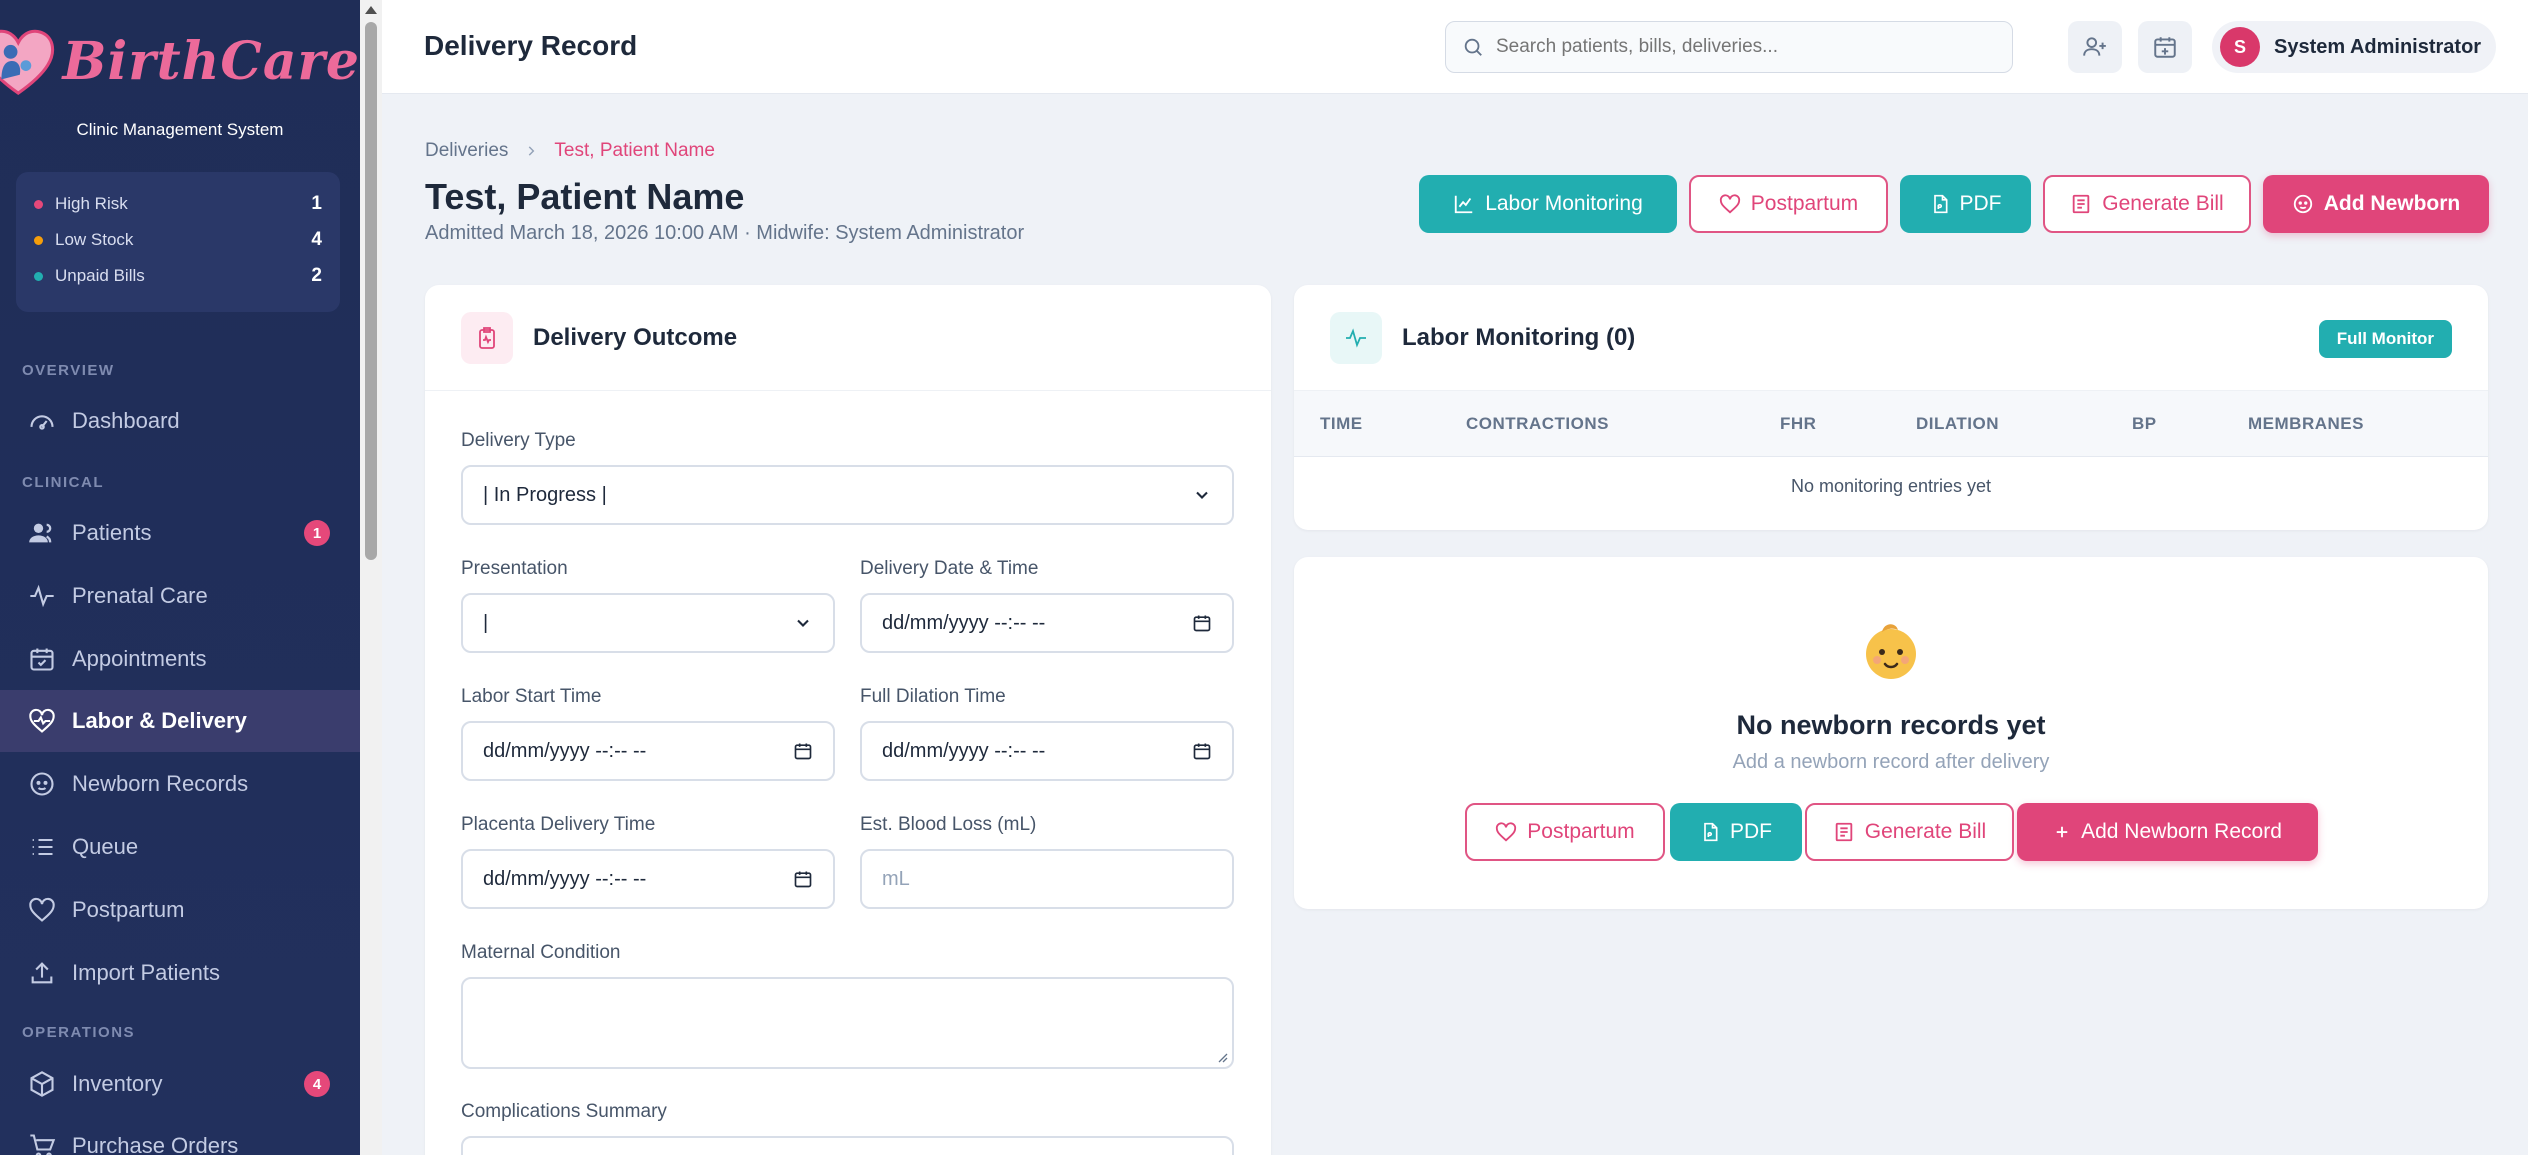 The height and width of the screenshot is (1155, 2528). Describe the element at coordinates (371, 10) in the screenshot. I see `scroll-up-arrow-icon` at that location.